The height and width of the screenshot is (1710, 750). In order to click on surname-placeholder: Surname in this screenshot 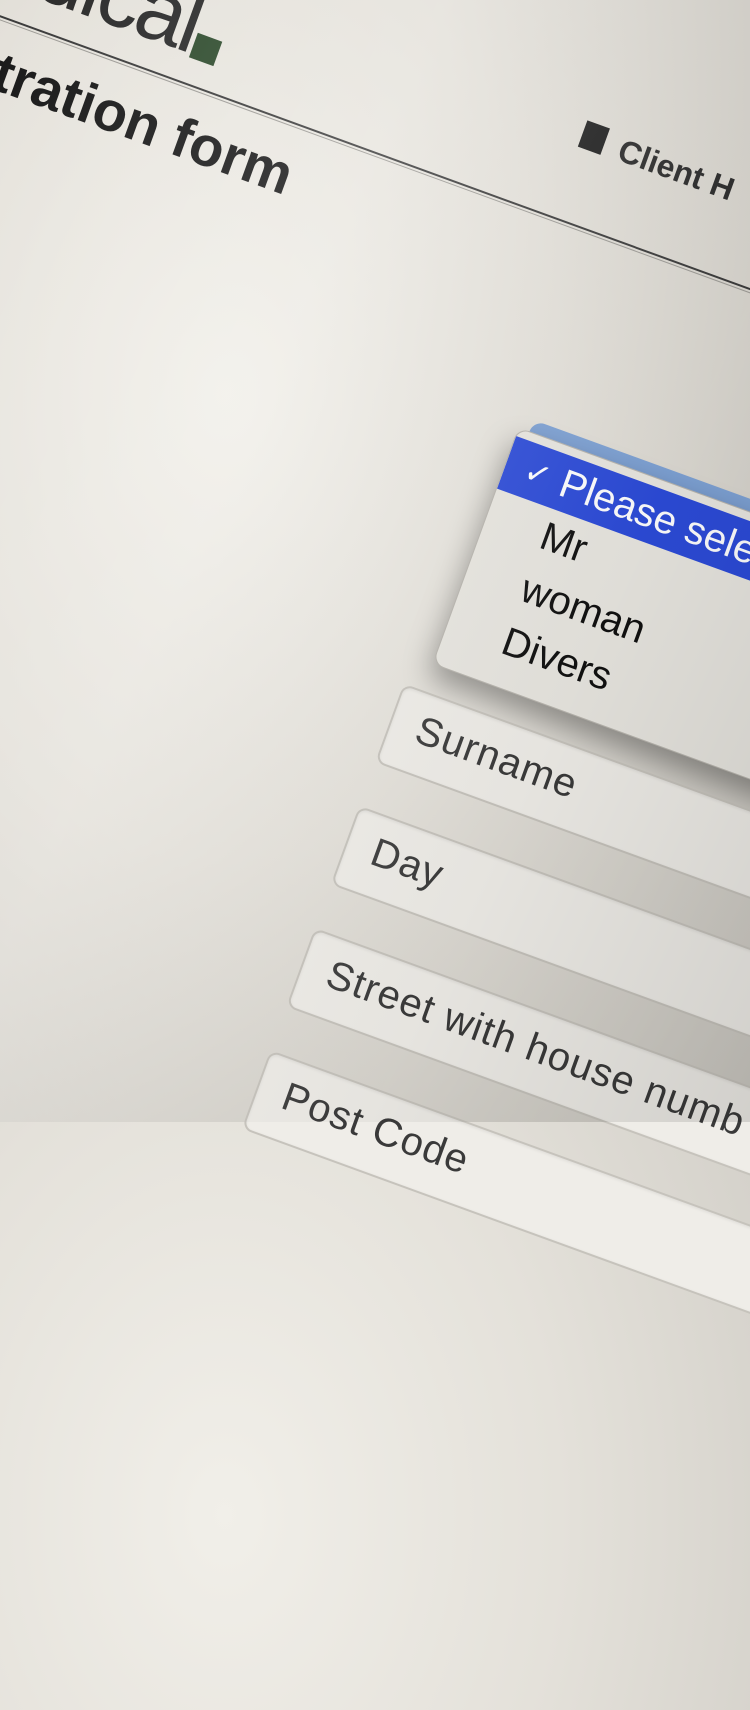, I will do `click(496, 758)`.